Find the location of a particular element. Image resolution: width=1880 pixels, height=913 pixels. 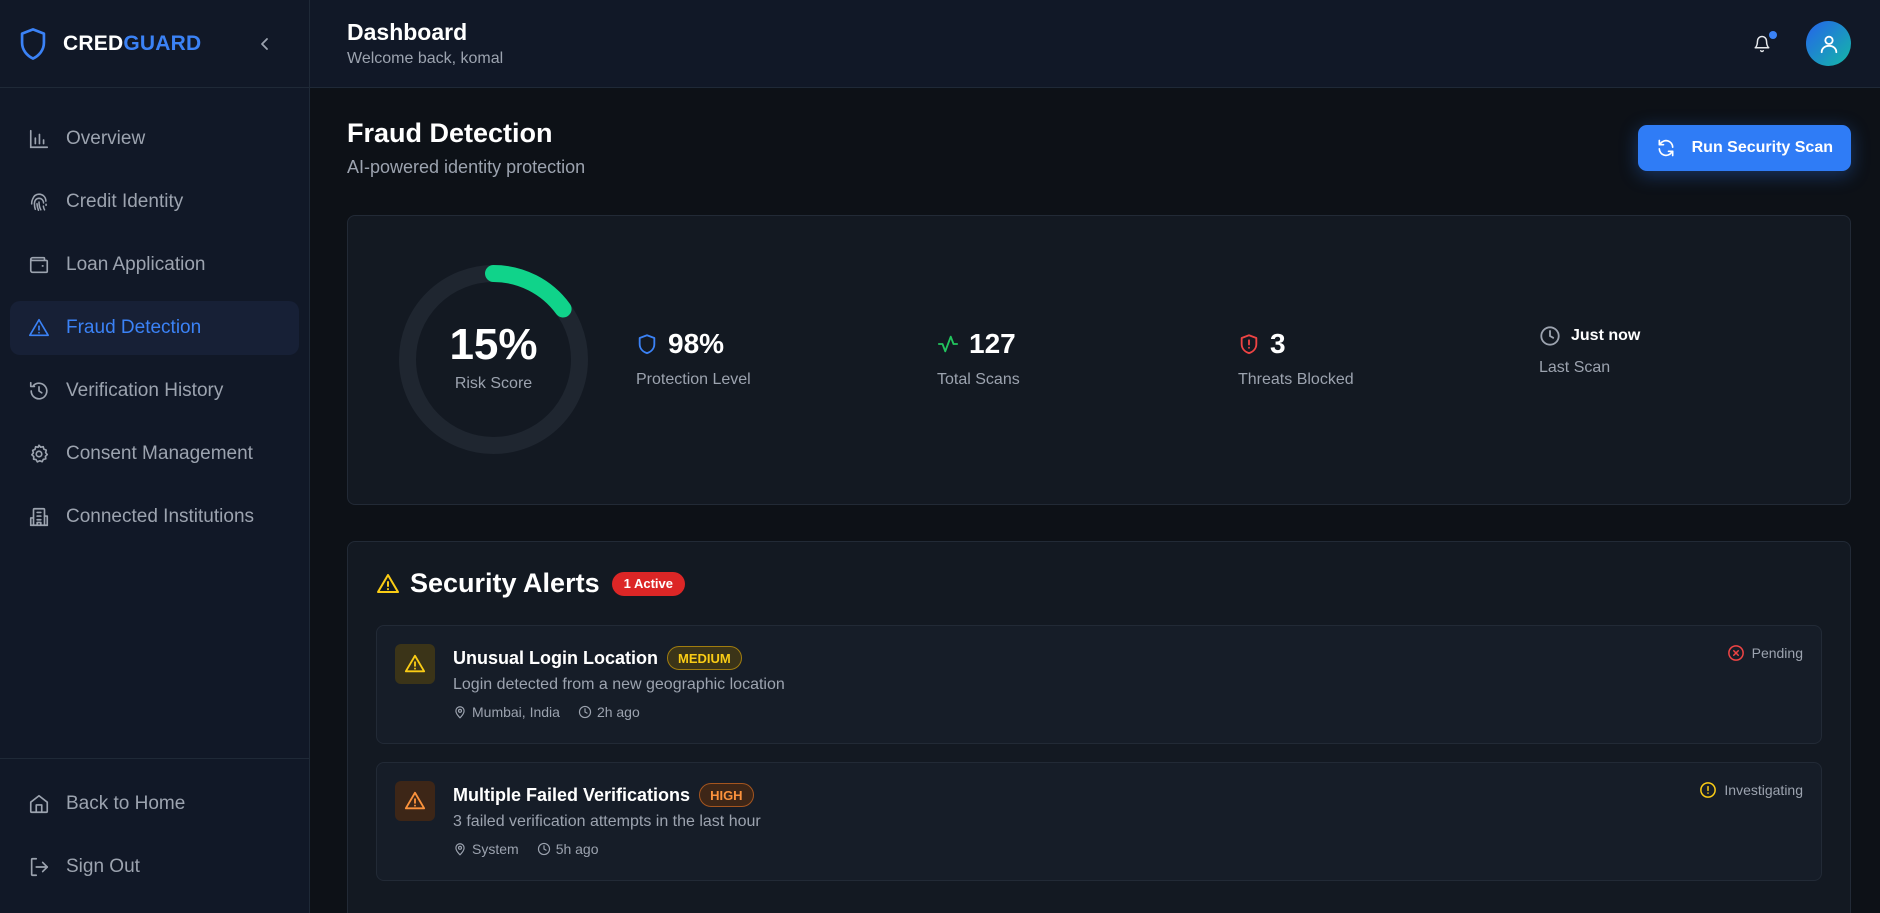

alert-status: Investigating is located at coordinates (1751, 790).